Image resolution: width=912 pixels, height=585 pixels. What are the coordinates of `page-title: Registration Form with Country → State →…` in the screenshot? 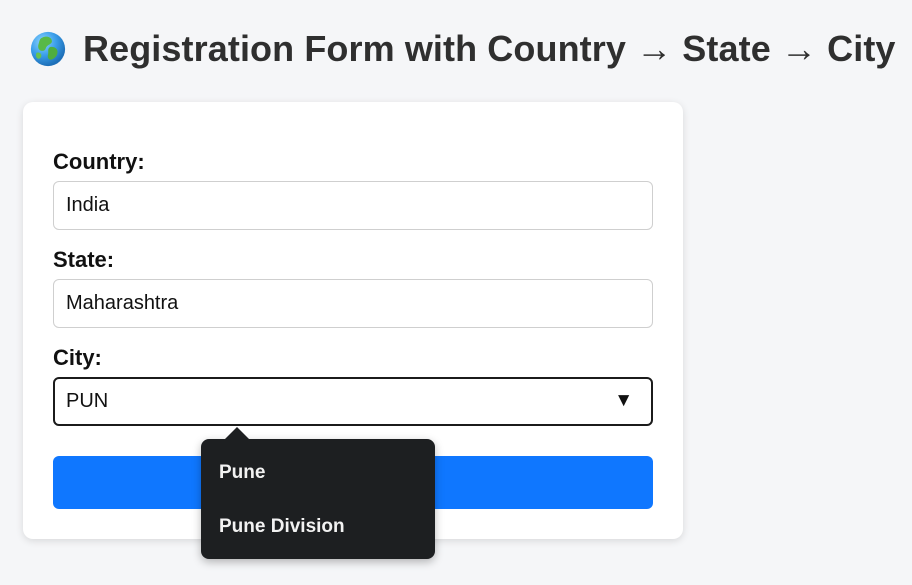 It's located at (462, 49).